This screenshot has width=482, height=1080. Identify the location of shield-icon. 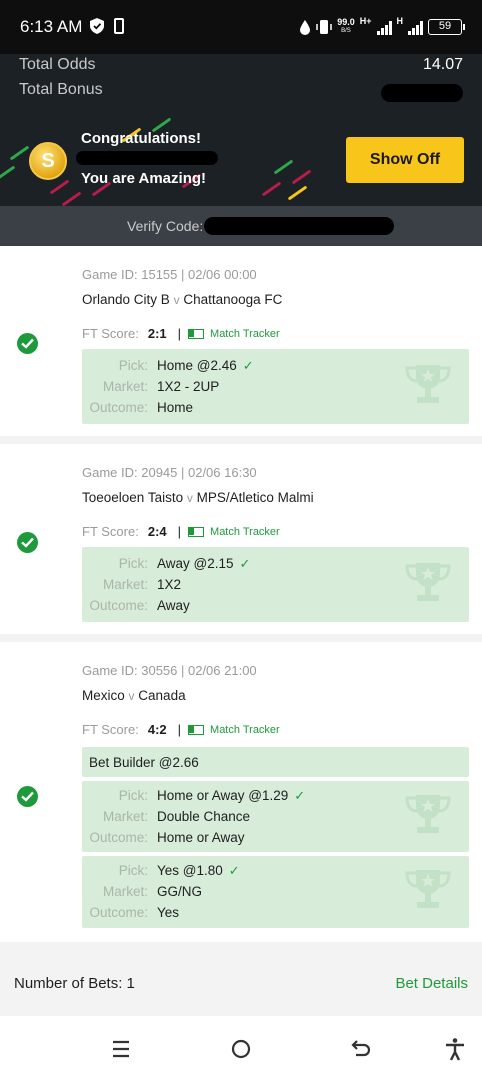
(97, 26).